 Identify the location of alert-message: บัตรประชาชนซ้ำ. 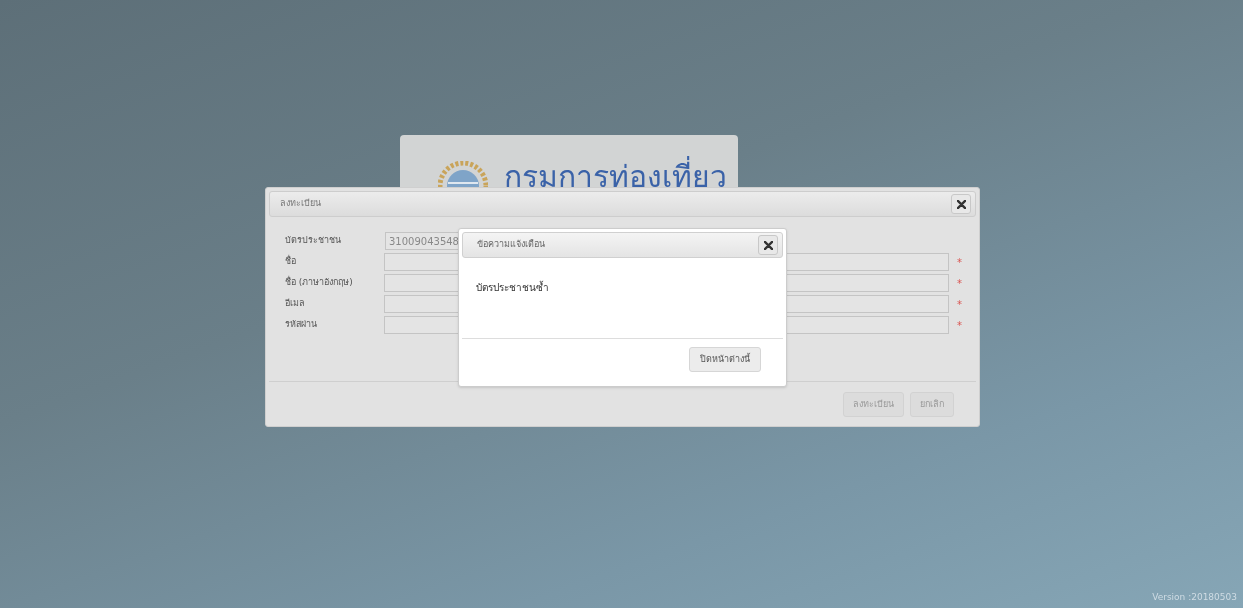
(512, 287).